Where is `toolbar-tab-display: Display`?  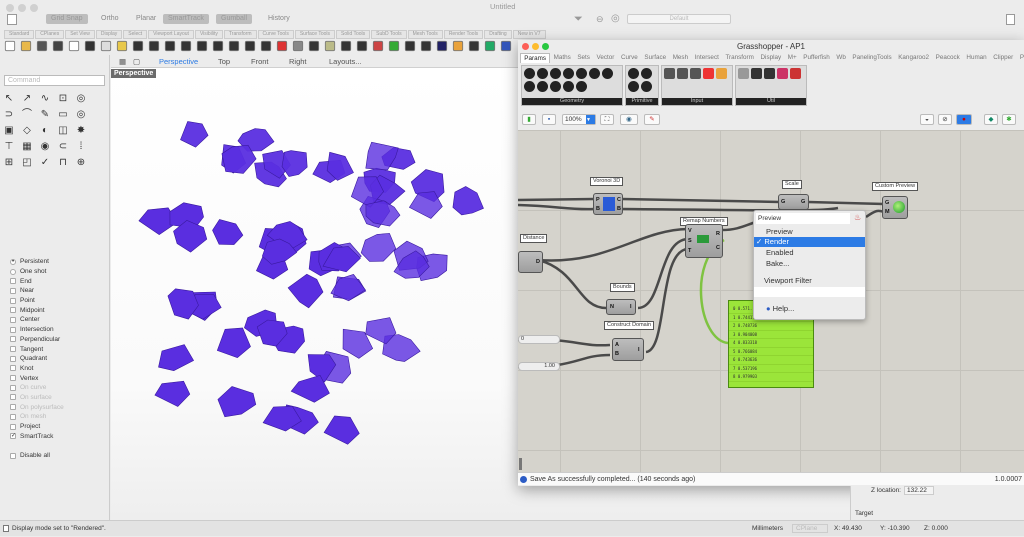
toolbar-tab-display: Display is located at coordinates (109, 34).